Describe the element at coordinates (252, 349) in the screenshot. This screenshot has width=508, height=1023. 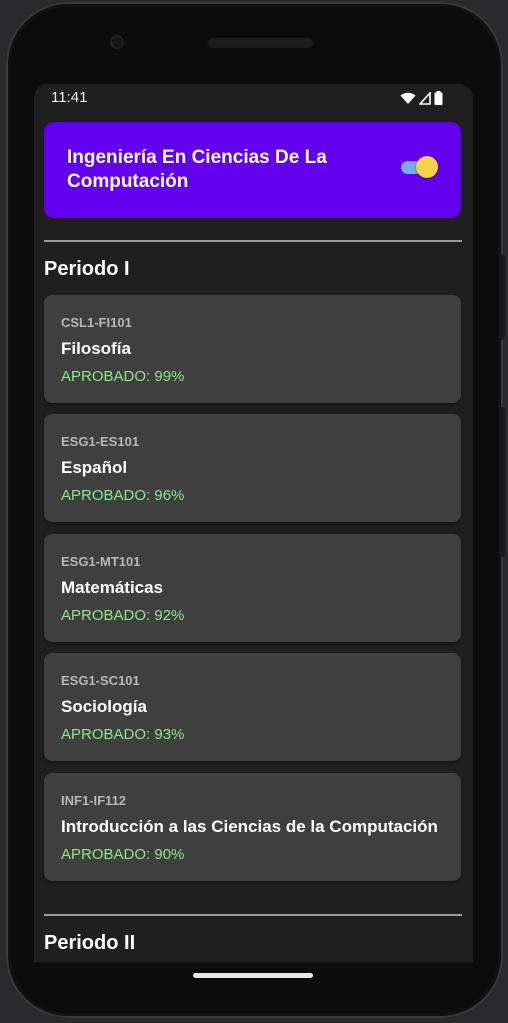
I see `course-card: CSL1-FI101 Filosofía APROBADO: 99%` at that location.